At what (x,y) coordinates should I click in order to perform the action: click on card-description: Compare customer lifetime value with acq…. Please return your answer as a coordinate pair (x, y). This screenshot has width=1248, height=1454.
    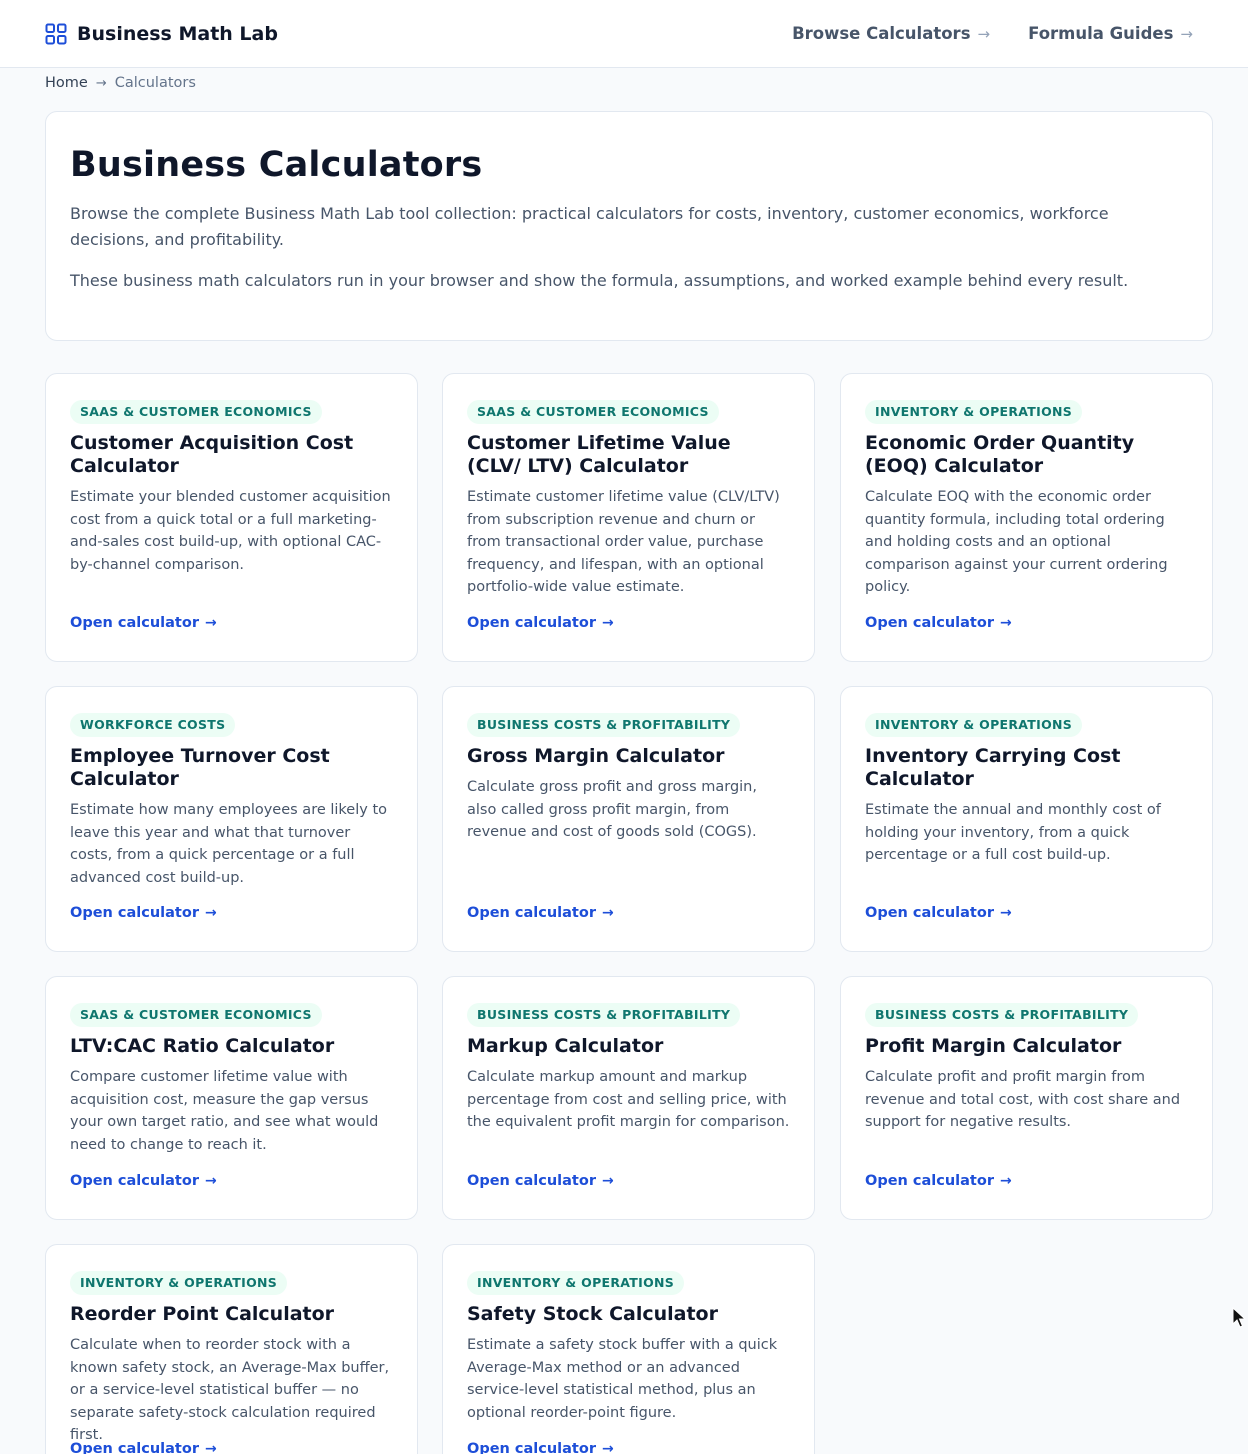
    Looking at the image, I should click on (224, 1111).